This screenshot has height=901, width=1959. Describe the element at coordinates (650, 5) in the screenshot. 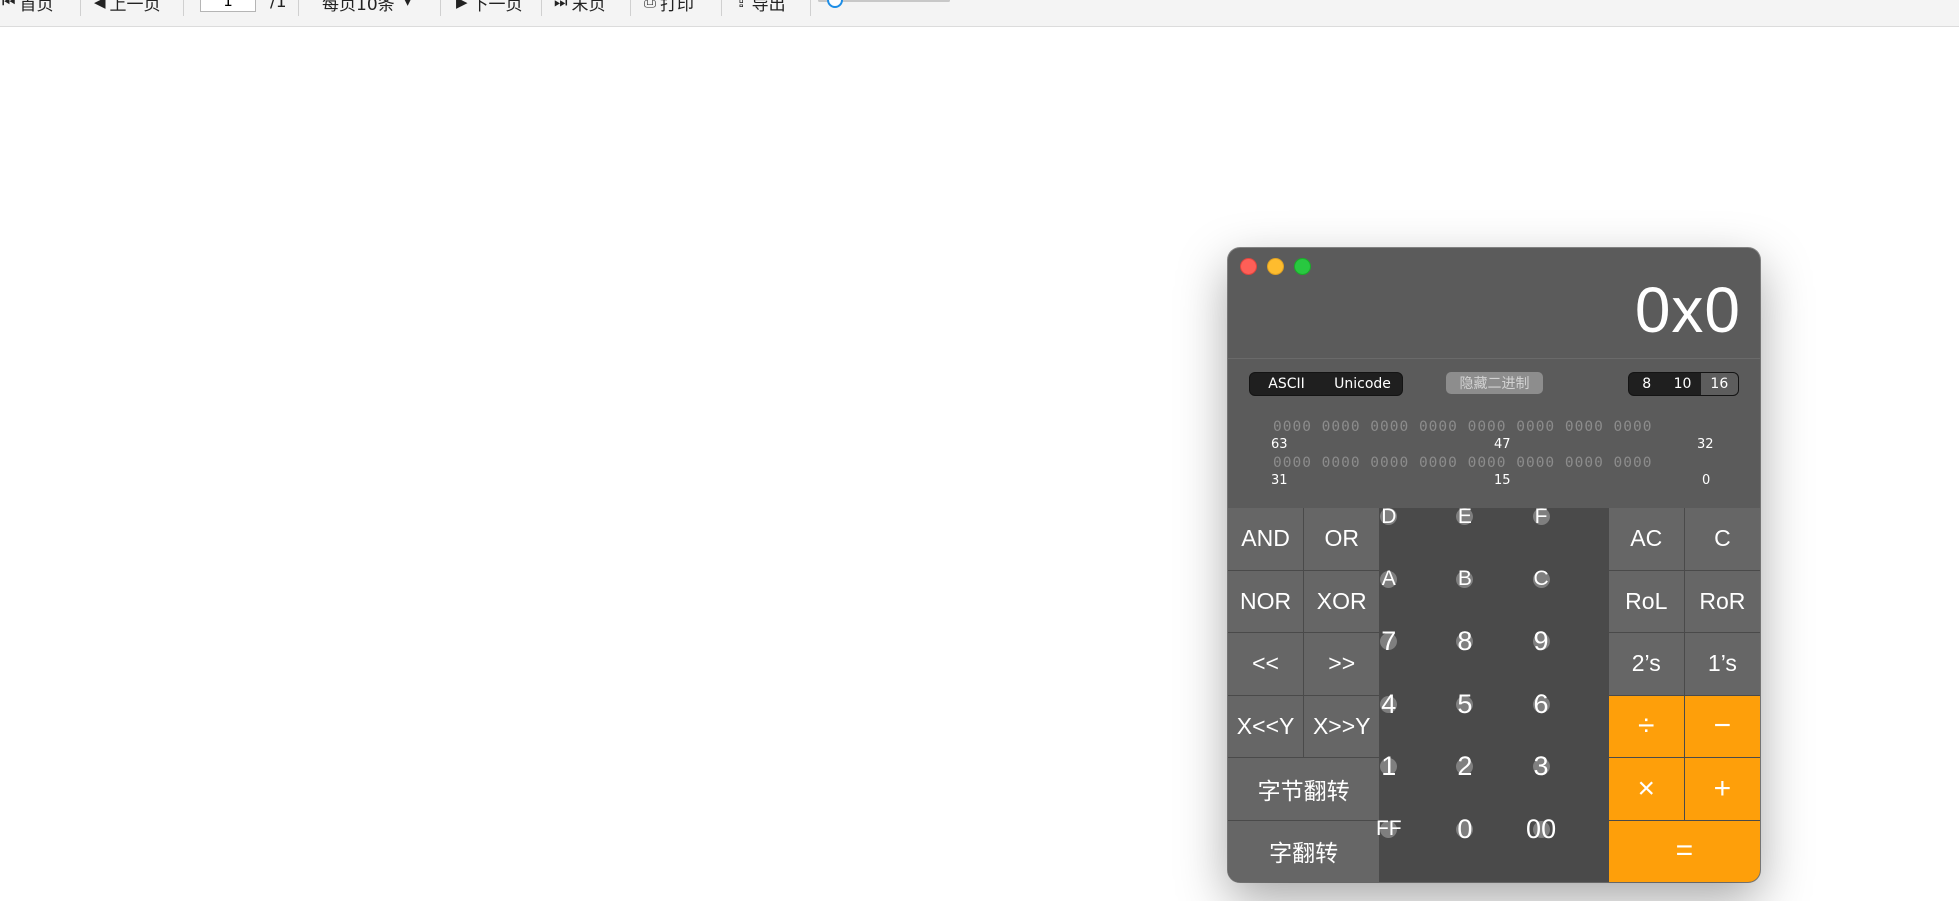

I see `printer-icon: ⎙` at that location.